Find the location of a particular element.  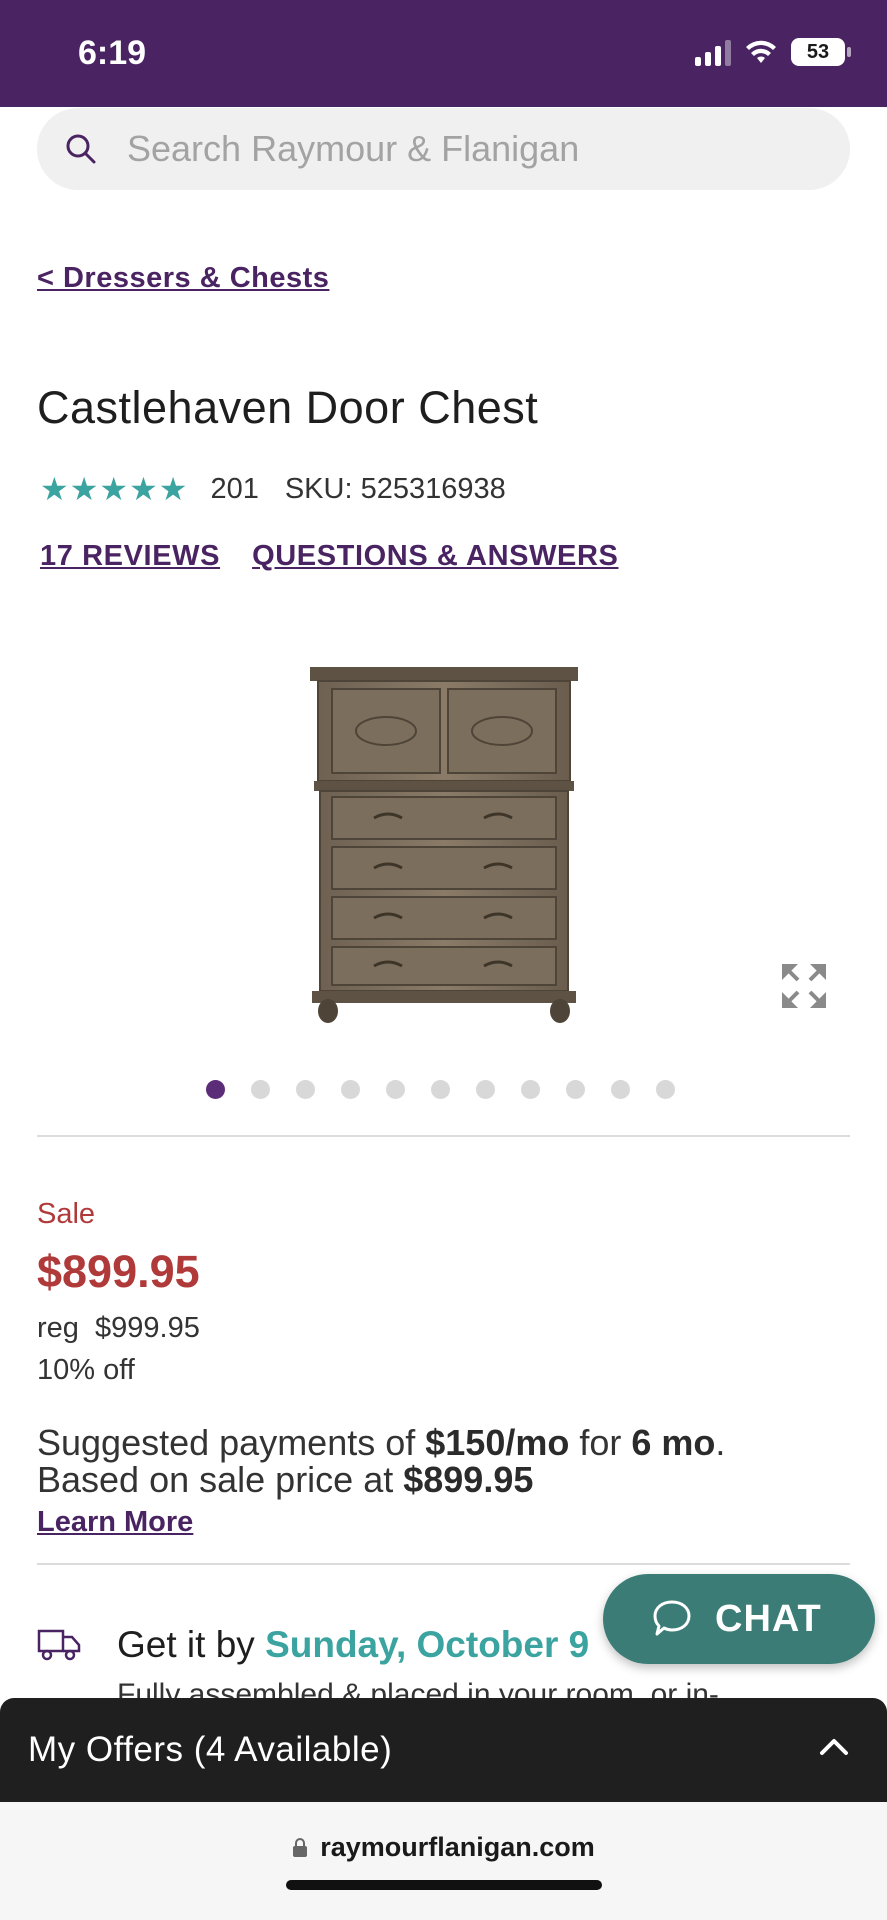

search-bar is located at coordinates (443, 149).